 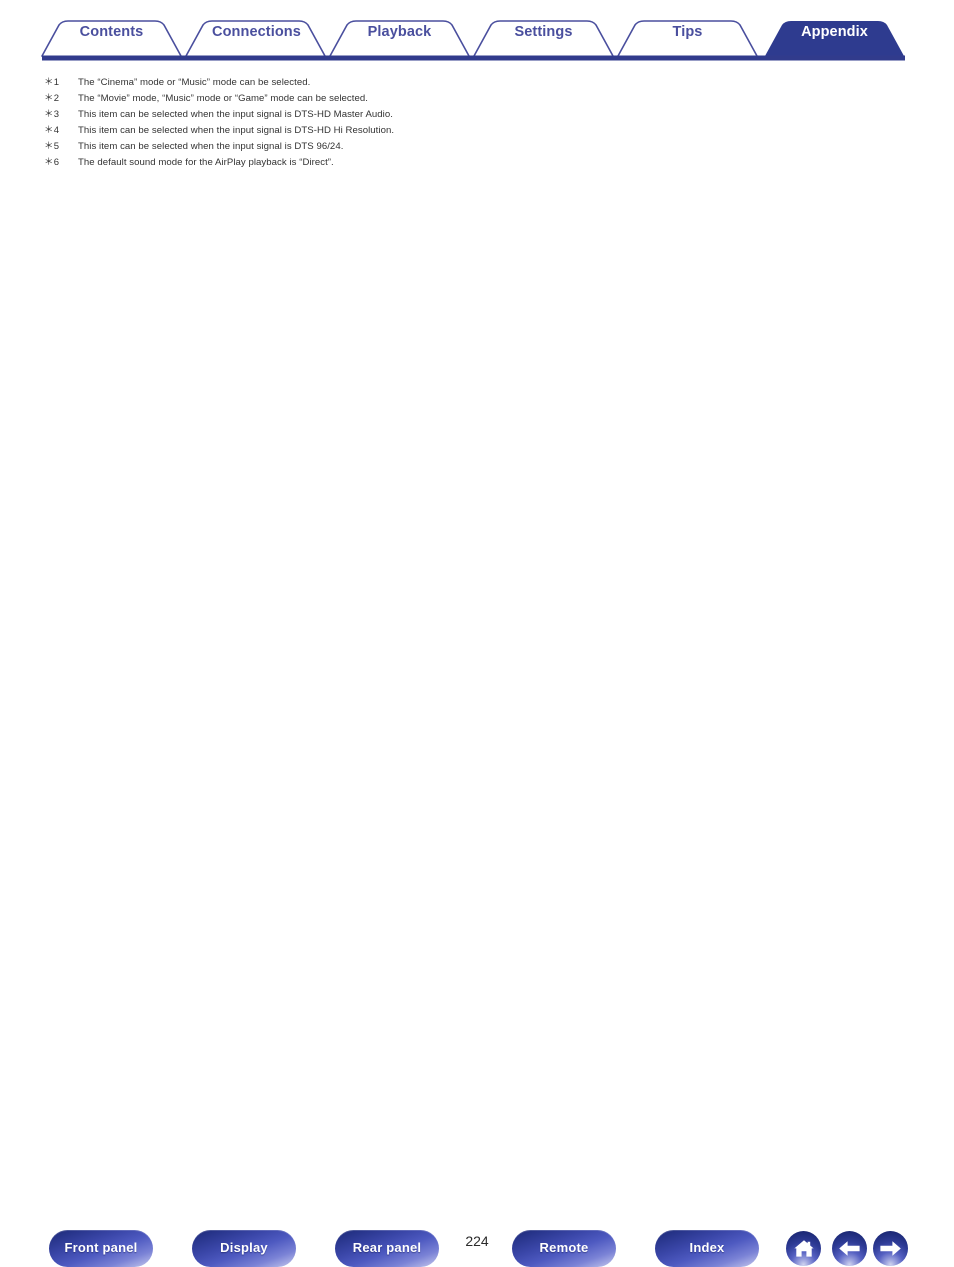 I want to click on home-button, so click(x=803, y=1248).